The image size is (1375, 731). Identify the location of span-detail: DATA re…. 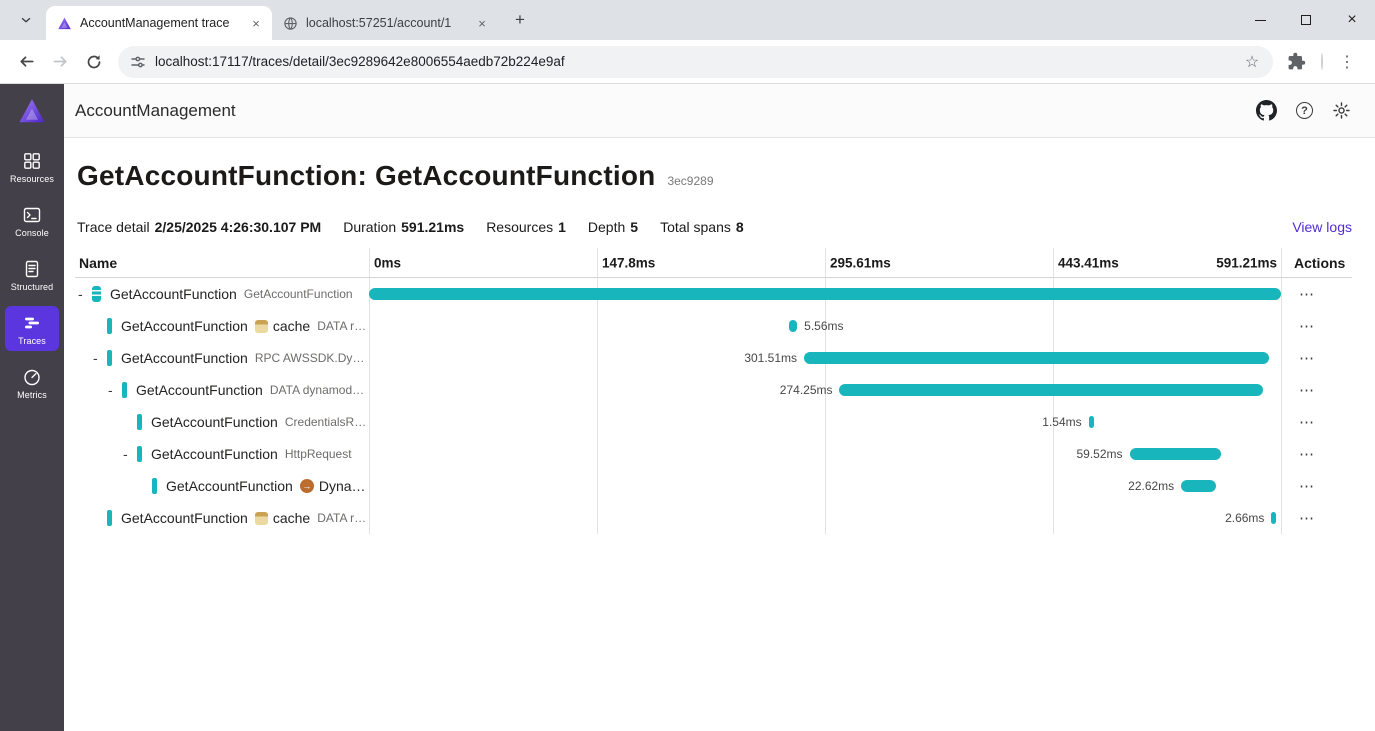
(343, 518).